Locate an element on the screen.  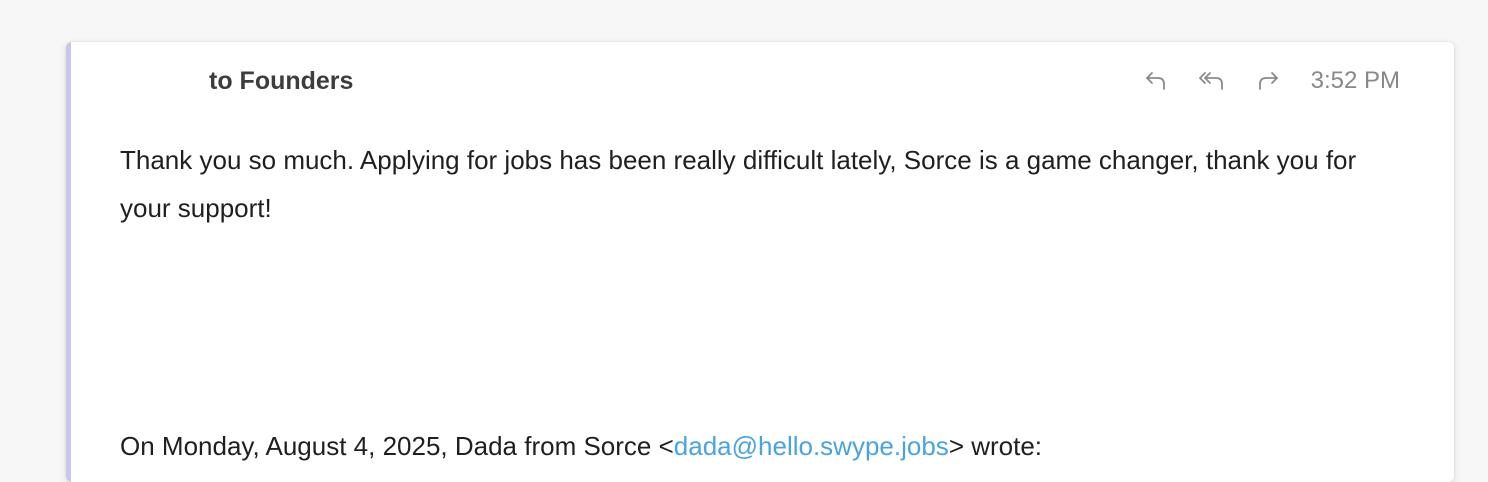
forward-button is located at coordinates (1268, 81).